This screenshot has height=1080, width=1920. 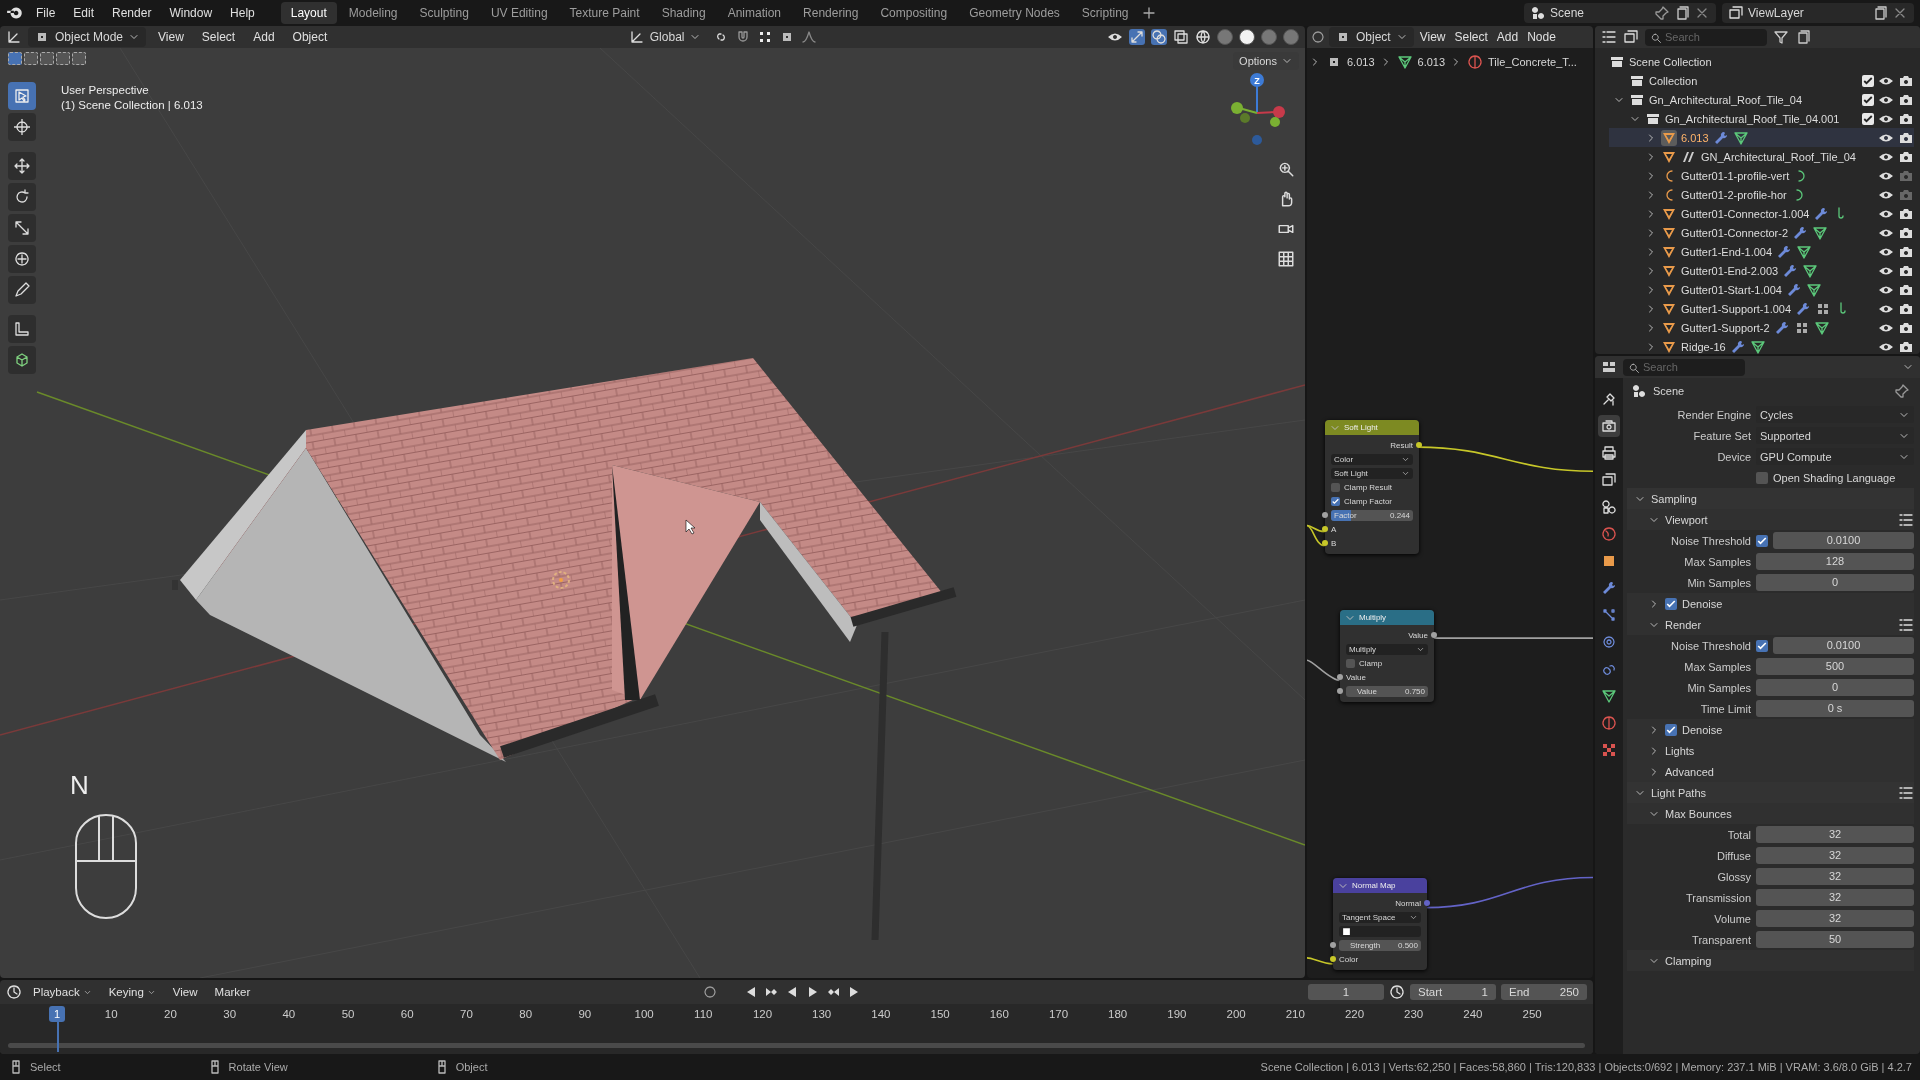 What do you see at coordinates (310, 37) in the screenshot?
I see `menu-item: Object` at bounding box center [310, 37].